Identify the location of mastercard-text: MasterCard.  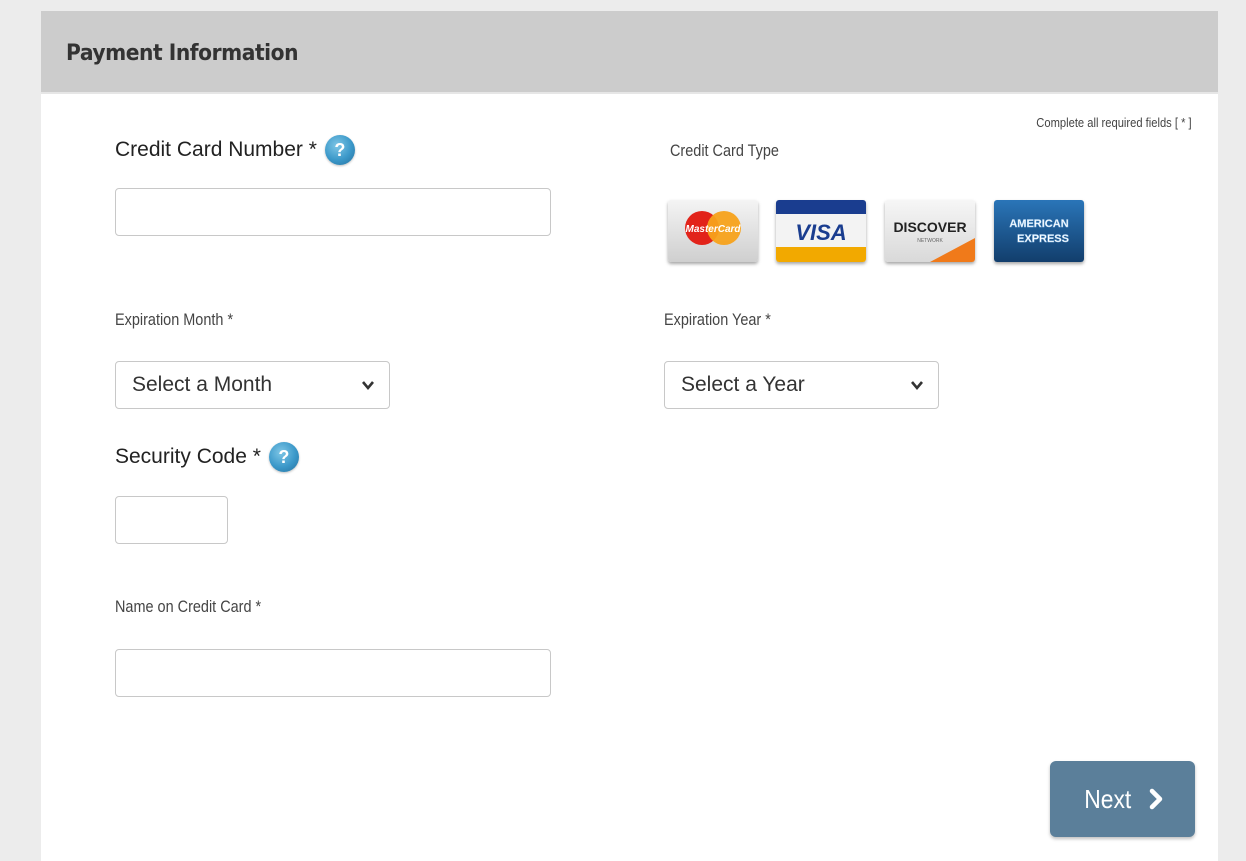
(713, 229).